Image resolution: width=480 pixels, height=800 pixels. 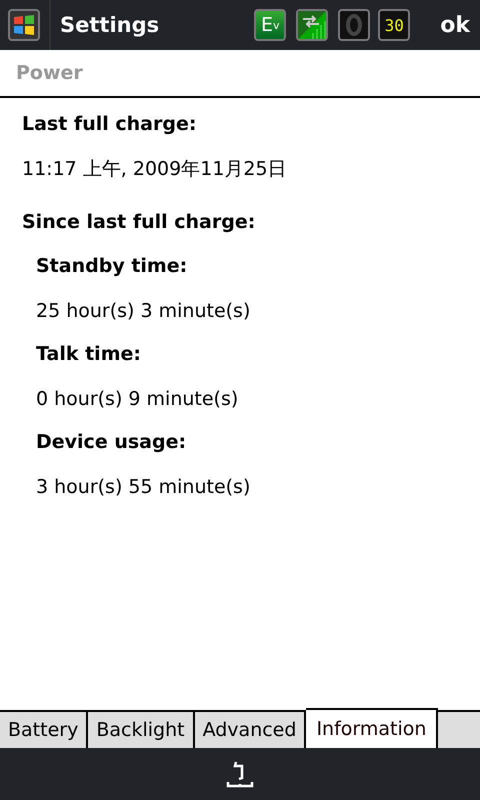 I want to click on start-button, so click(x=24, y=25).